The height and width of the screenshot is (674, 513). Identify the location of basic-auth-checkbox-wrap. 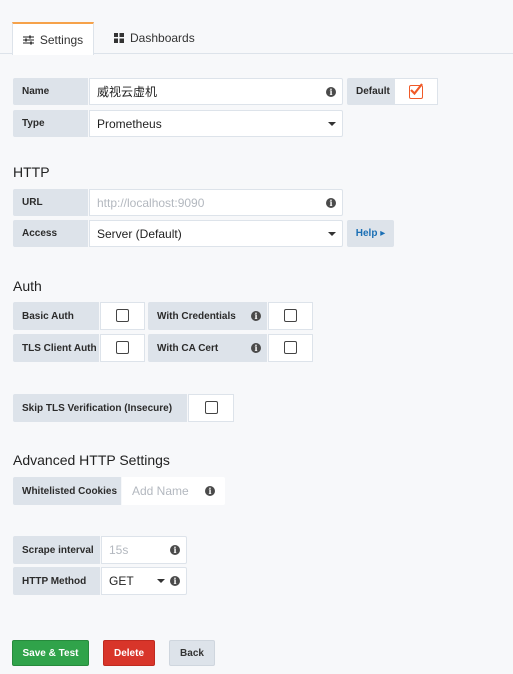
(122, 316).